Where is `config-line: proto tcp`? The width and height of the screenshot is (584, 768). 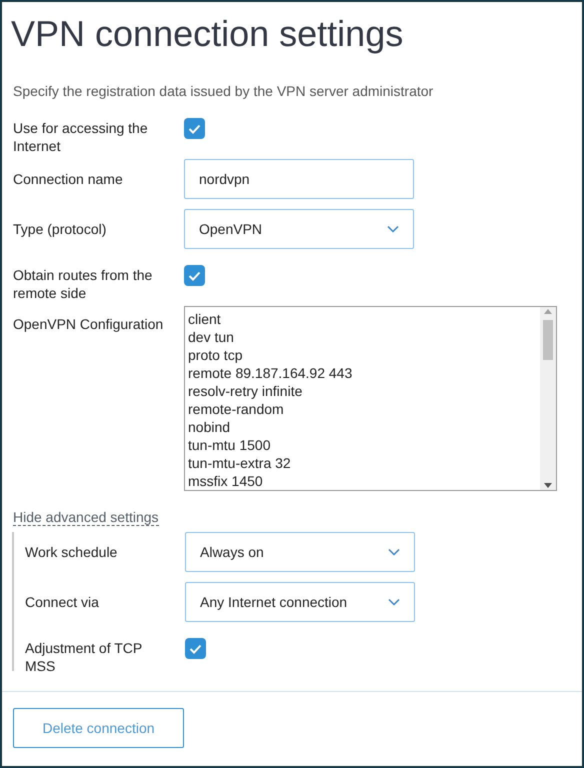 config-line: proto tcp is located at coordinates (216, 355).